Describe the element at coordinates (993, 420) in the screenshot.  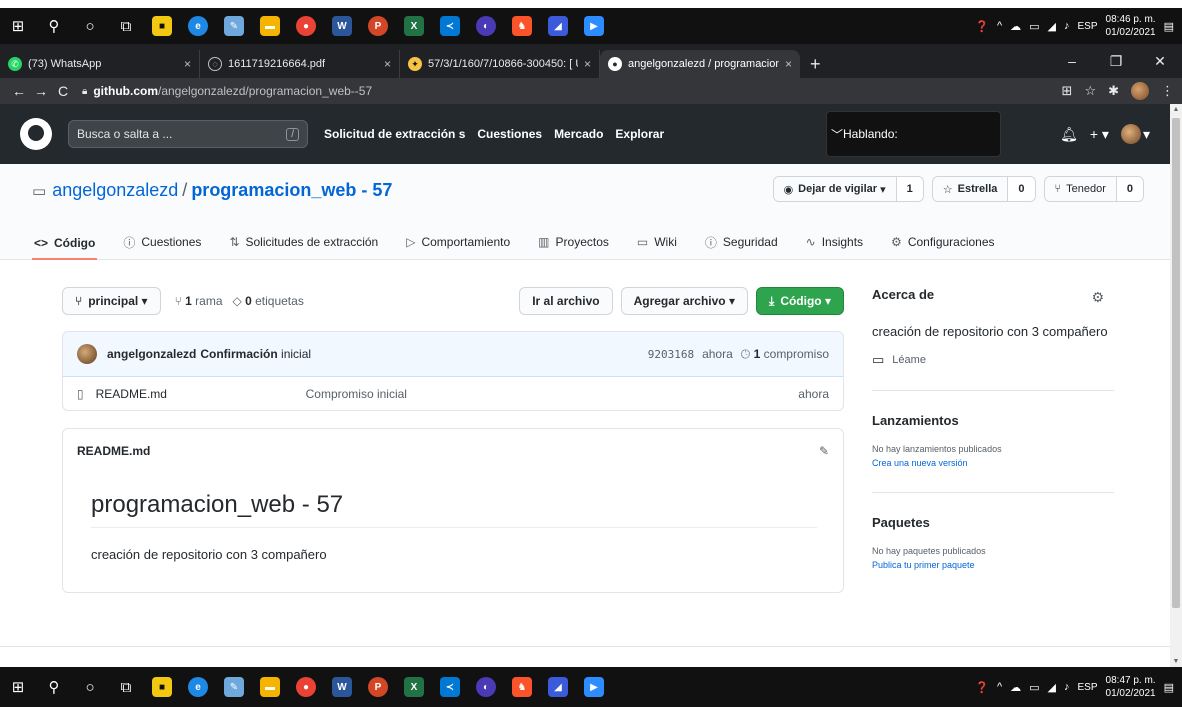
I see `releases-title: Lanzamientos` at that location.